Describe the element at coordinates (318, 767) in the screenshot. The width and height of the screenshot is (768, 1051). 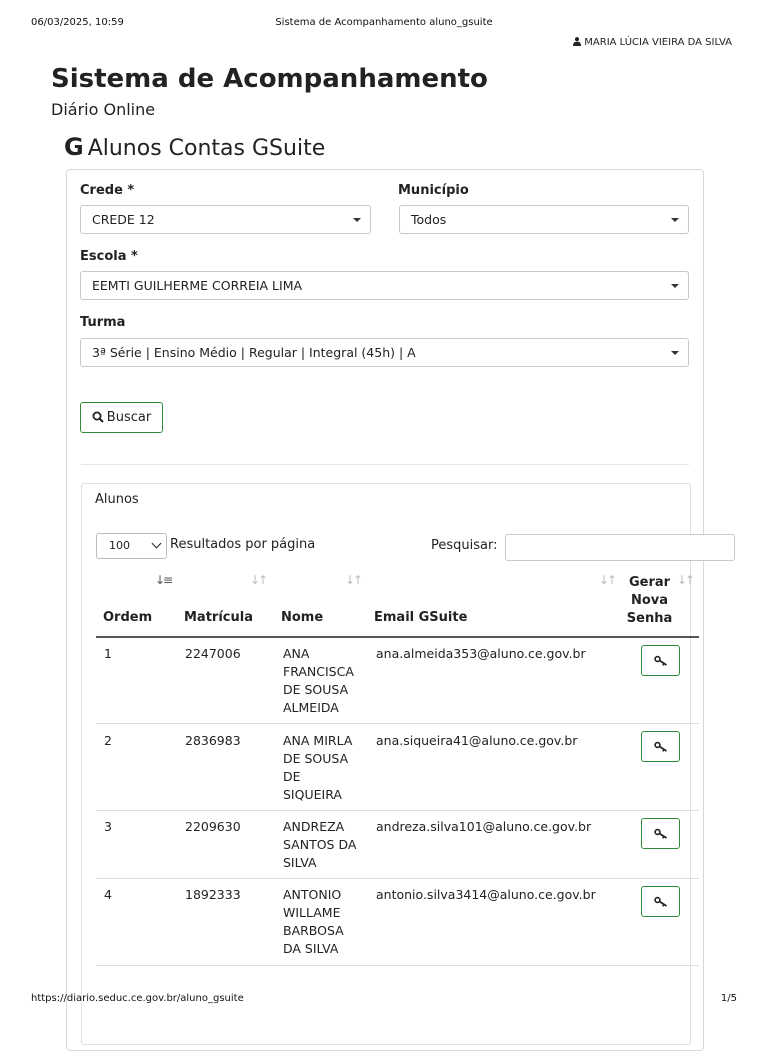
I see `cell-nome: ANA MIRLA DE SOUSA DE SIQUEIRA` at that location.